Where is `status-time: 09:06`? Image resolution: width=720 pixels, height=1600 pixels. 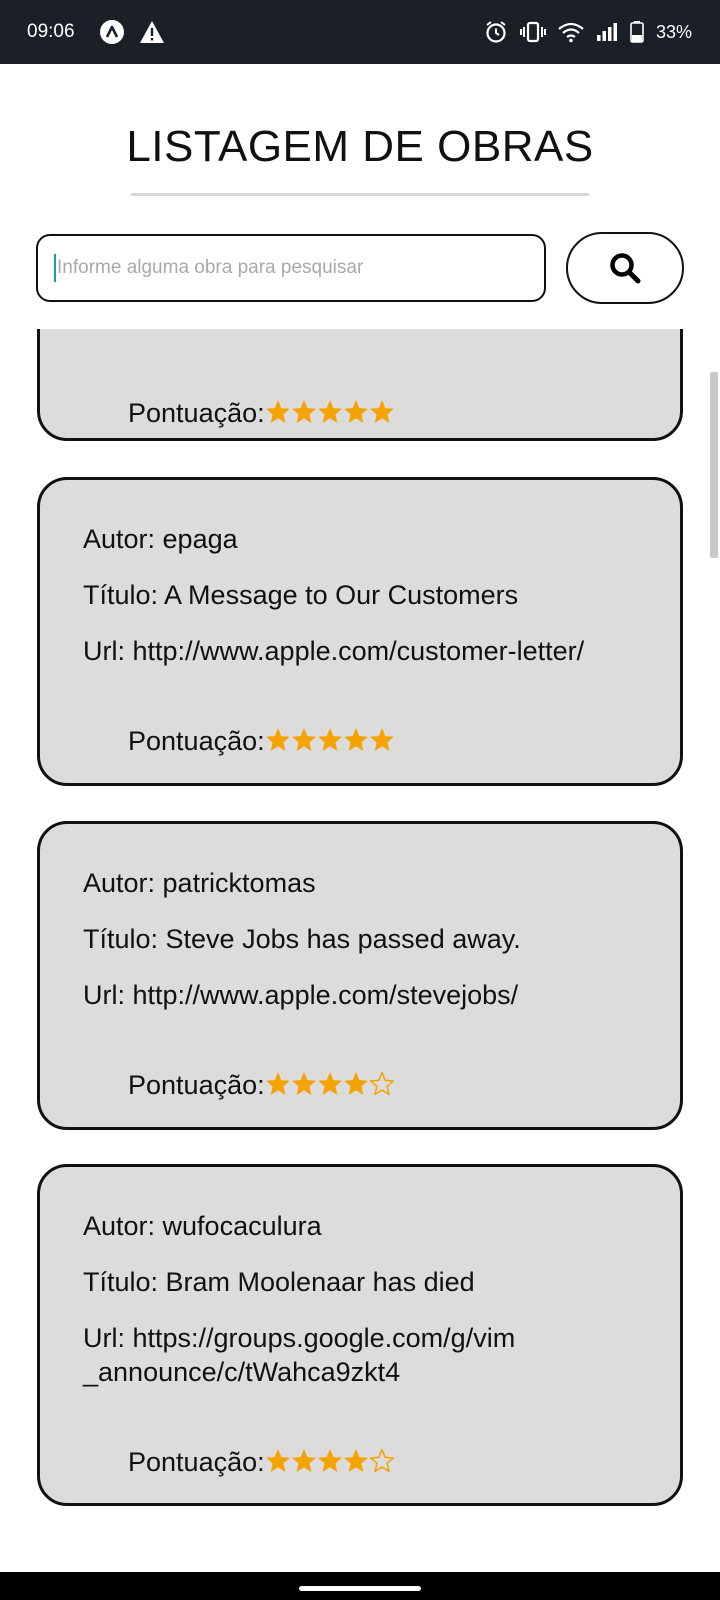 status-time: 09:06 is located at coordinates (51, 31).